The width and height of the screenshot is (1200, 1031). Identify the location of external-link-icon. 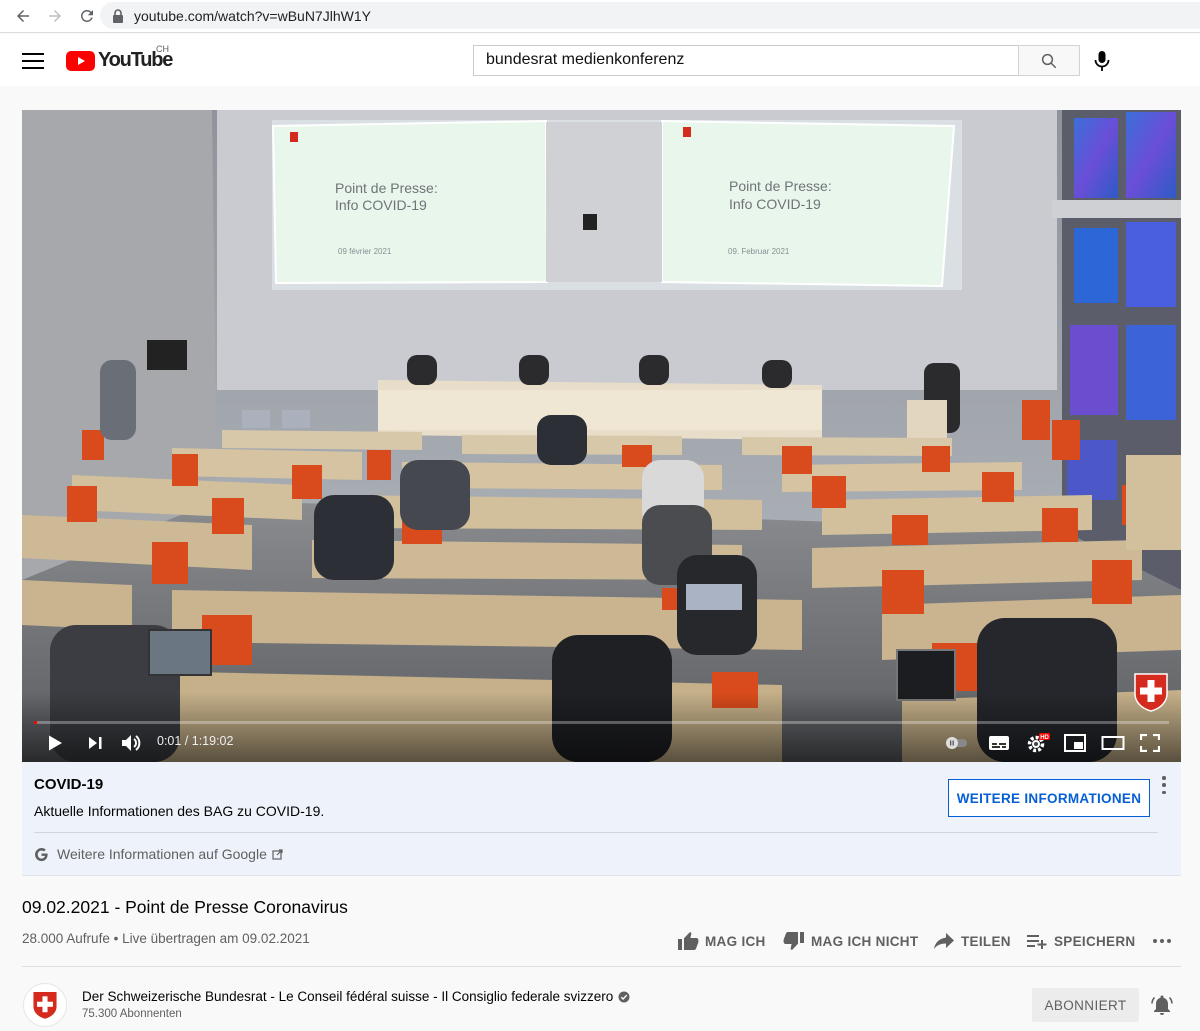
(277, 854).